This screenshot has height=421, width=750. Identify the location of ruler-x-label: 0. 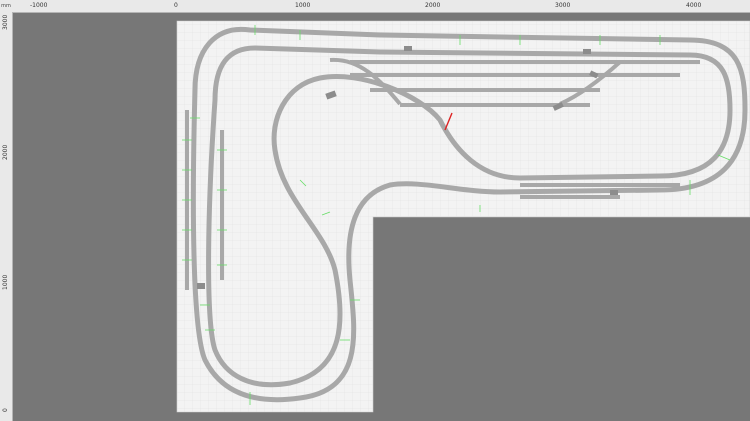
(176, 5).